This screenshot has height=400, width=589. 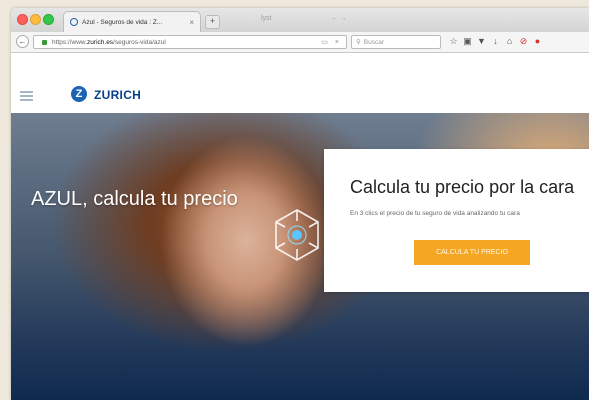 What do you see at coordinates (266, 18) in the screenshot?
I see `tabbar-blurred-text: lyst` at bounding box center [266, 18].